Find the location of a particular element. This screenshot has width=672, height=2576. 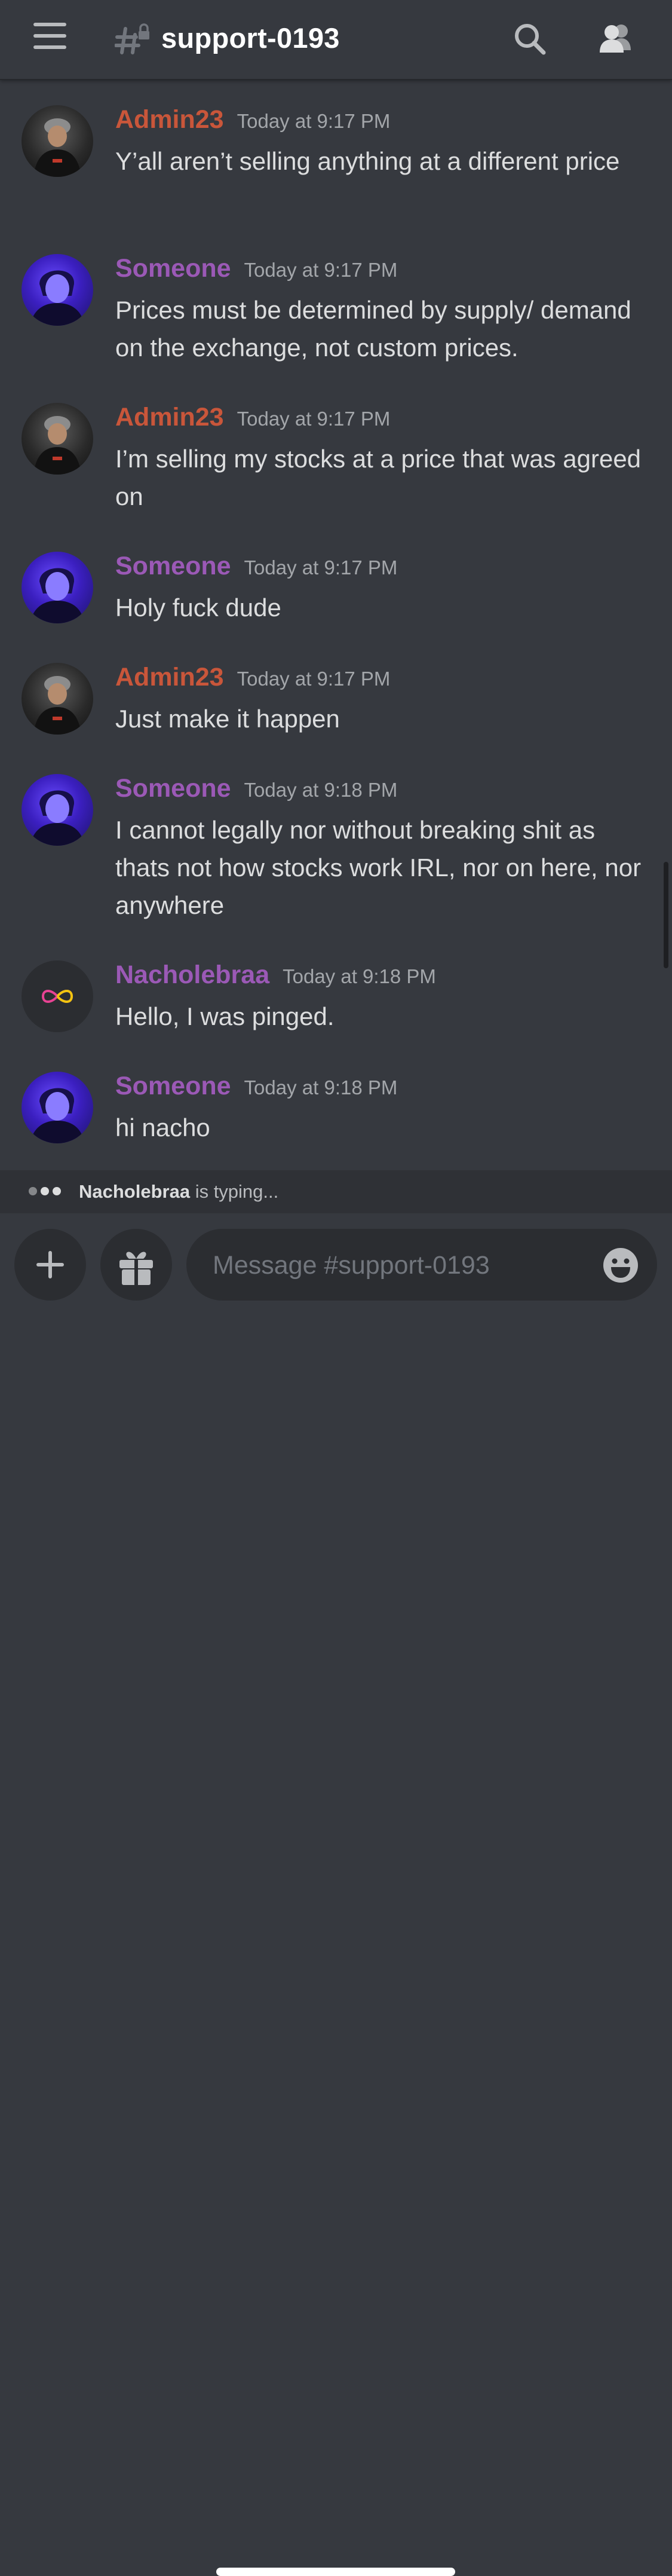

typing-user: Nacholebraa is located at coordinates (135, 1191).